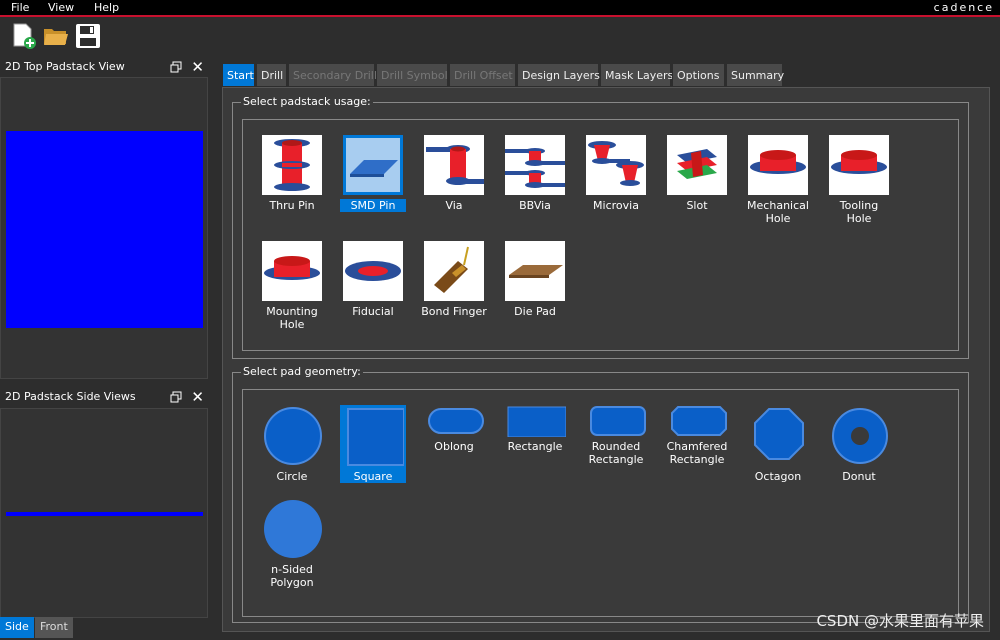 The width and height of the screenshot is (1000, 640). I want to click on rectangle-shape-icon, so click(537, 422).